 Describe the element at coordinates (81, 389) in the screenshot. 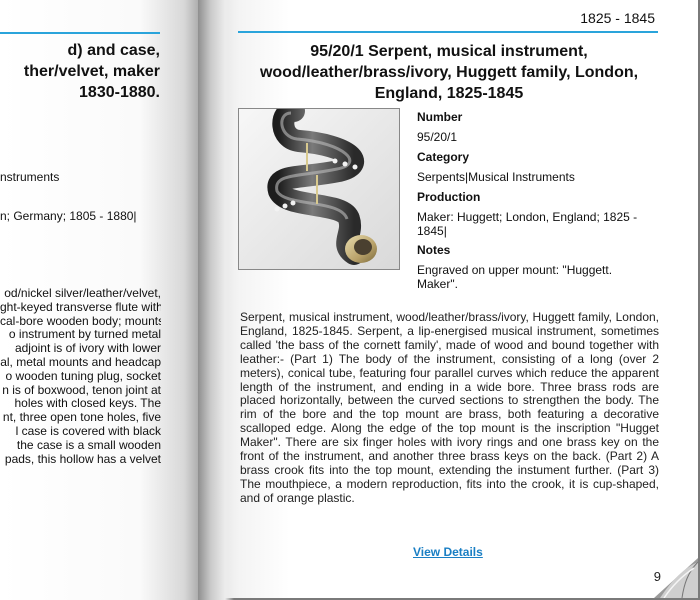

I see `left-desc-line: n is of boxwood, tenon joint at` at that location.